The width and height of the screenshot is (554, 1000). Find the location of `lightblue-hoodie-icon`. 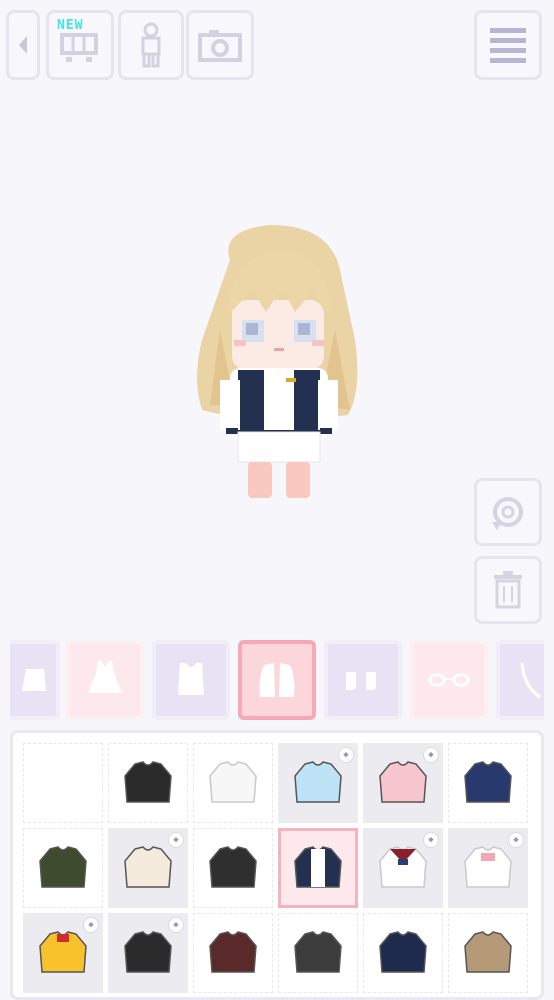

lightblue-hoodie-icon is located at coordinates (318, 782).